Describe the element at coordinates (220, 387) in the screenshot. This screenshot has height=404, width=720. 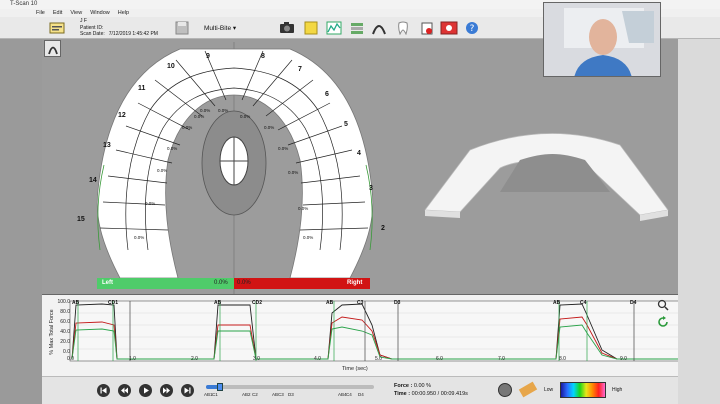
I see `timeline-thumb` at that location.